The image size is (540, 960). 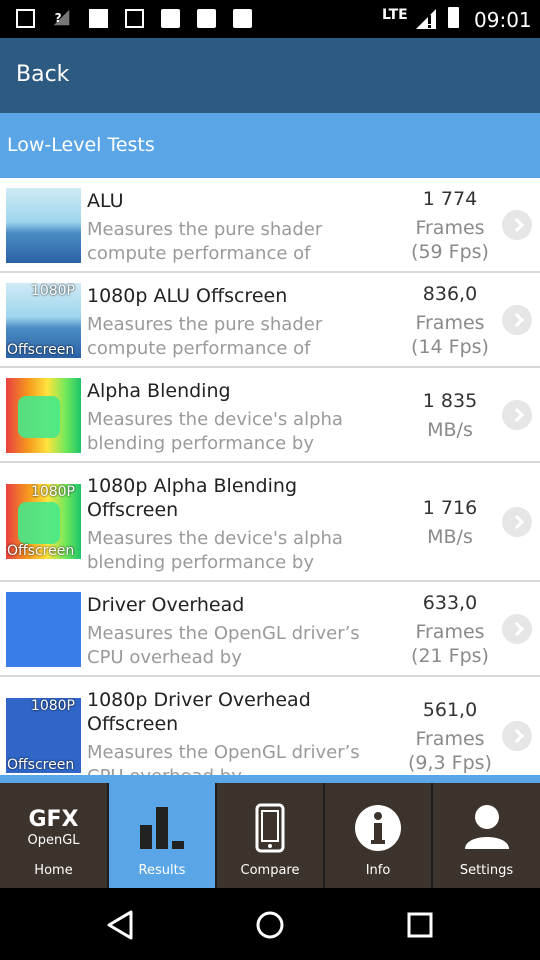 What do you see at coordinates (450, 656) in the screenshot?
I see `test-fps: (21 Fps)` at bounding box center [450, 656].